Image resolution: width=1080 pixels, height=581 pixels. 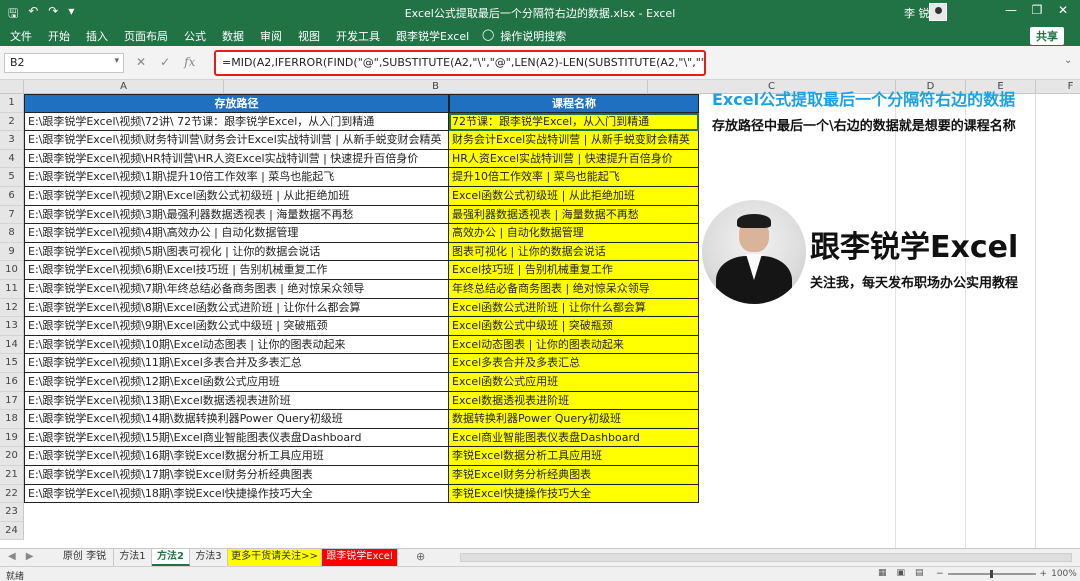 What do you see at coordinates (236, 196) in the screenshot?
I see `cell-path: E:\跟李锐学Excel\视频\2期\Excel函数公式初级班 | 从此拒绝加班` at bounding box center [236, 196].